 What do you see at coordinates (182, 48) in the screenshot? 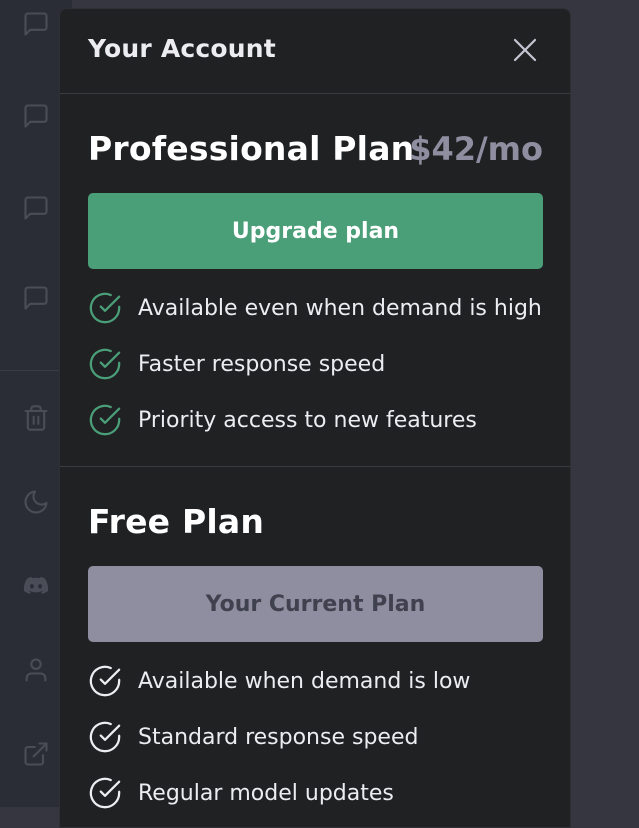
I see `modal-title: Your Account` at bounding box center [182, 48].